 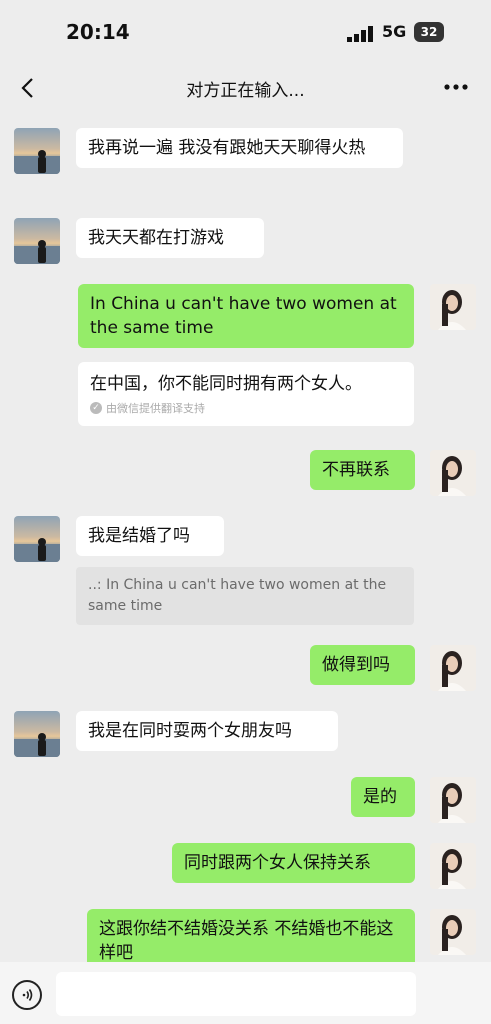 I want to click on voice-icon, so click(x=27, y=995).